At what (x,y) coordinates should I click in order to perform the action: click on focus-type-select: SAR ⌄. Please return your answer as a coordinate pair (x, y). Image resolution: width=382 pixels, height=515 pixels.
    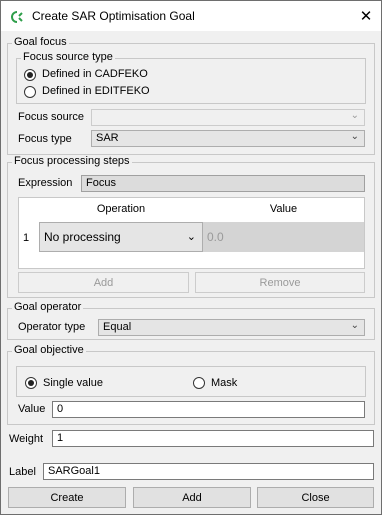
    Looking at the image, I should click on (228, 138).